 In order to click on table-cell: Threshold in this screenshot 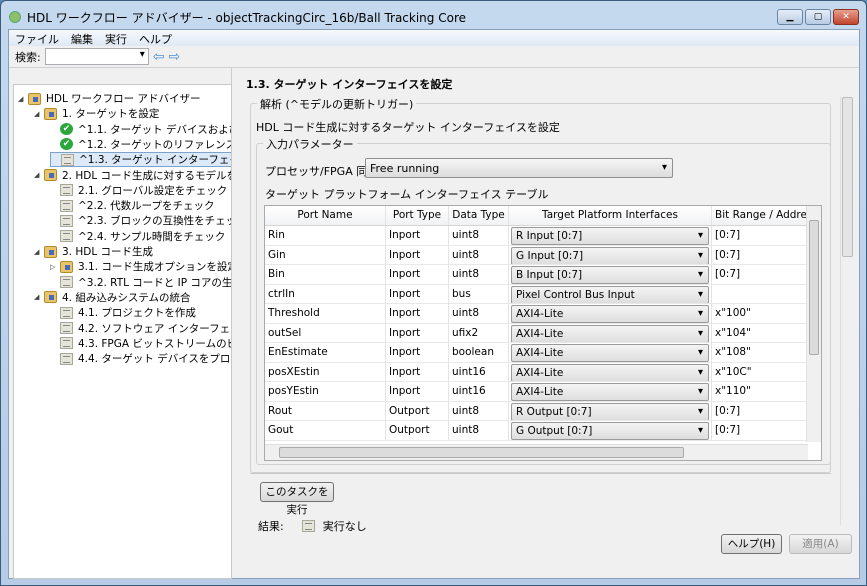, I will do `click(325, 313)`.